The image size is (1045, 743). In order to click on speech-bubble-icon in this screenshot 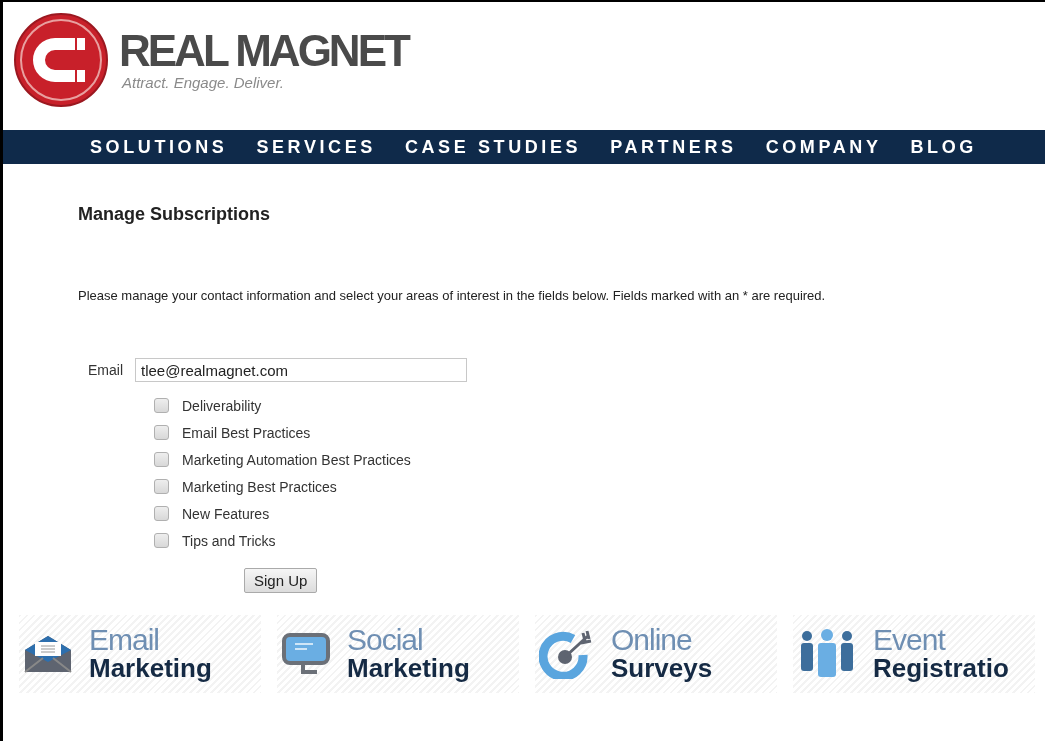, I will do `click(306, 654)`.